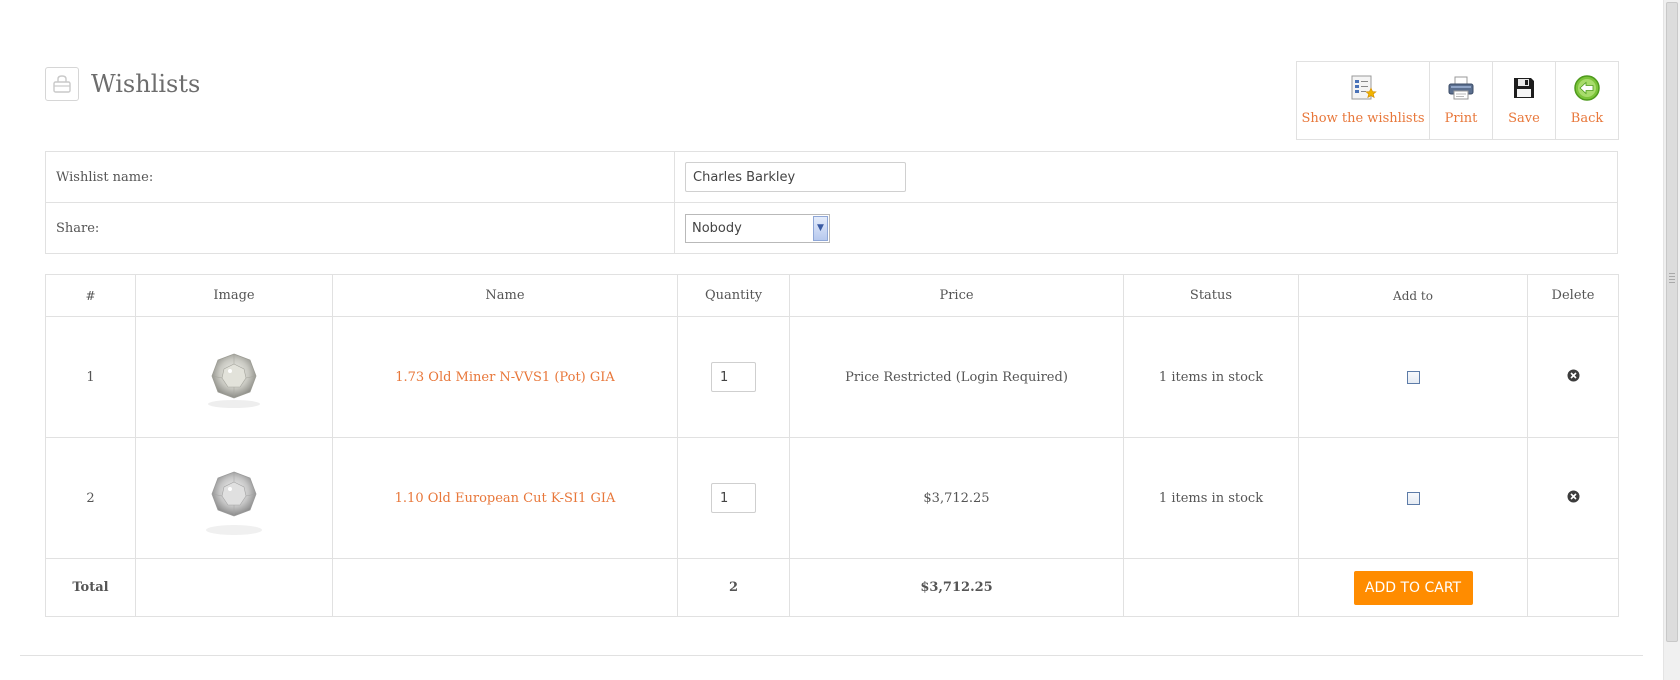  What do you see at coordinates (1146, 228) in the screenshot?
I see `share-cell: Nobody ▼` at bounding box center [1146, 228].